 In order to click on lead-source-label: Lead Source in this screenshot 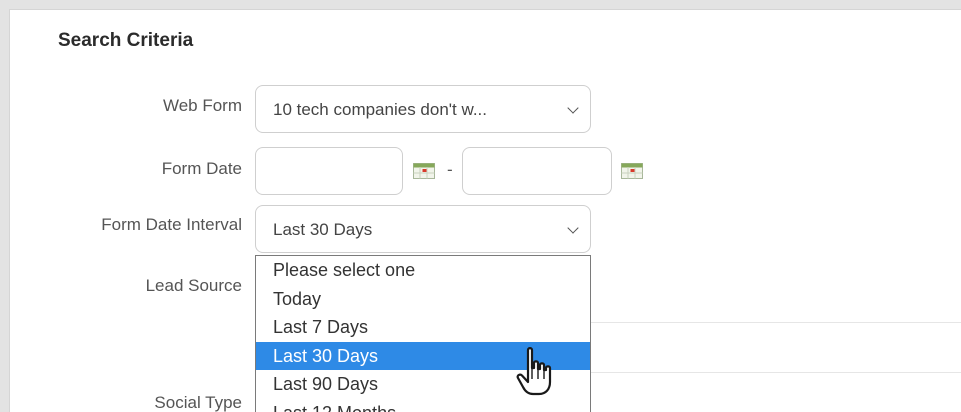, I will do `click(193, 285)`.